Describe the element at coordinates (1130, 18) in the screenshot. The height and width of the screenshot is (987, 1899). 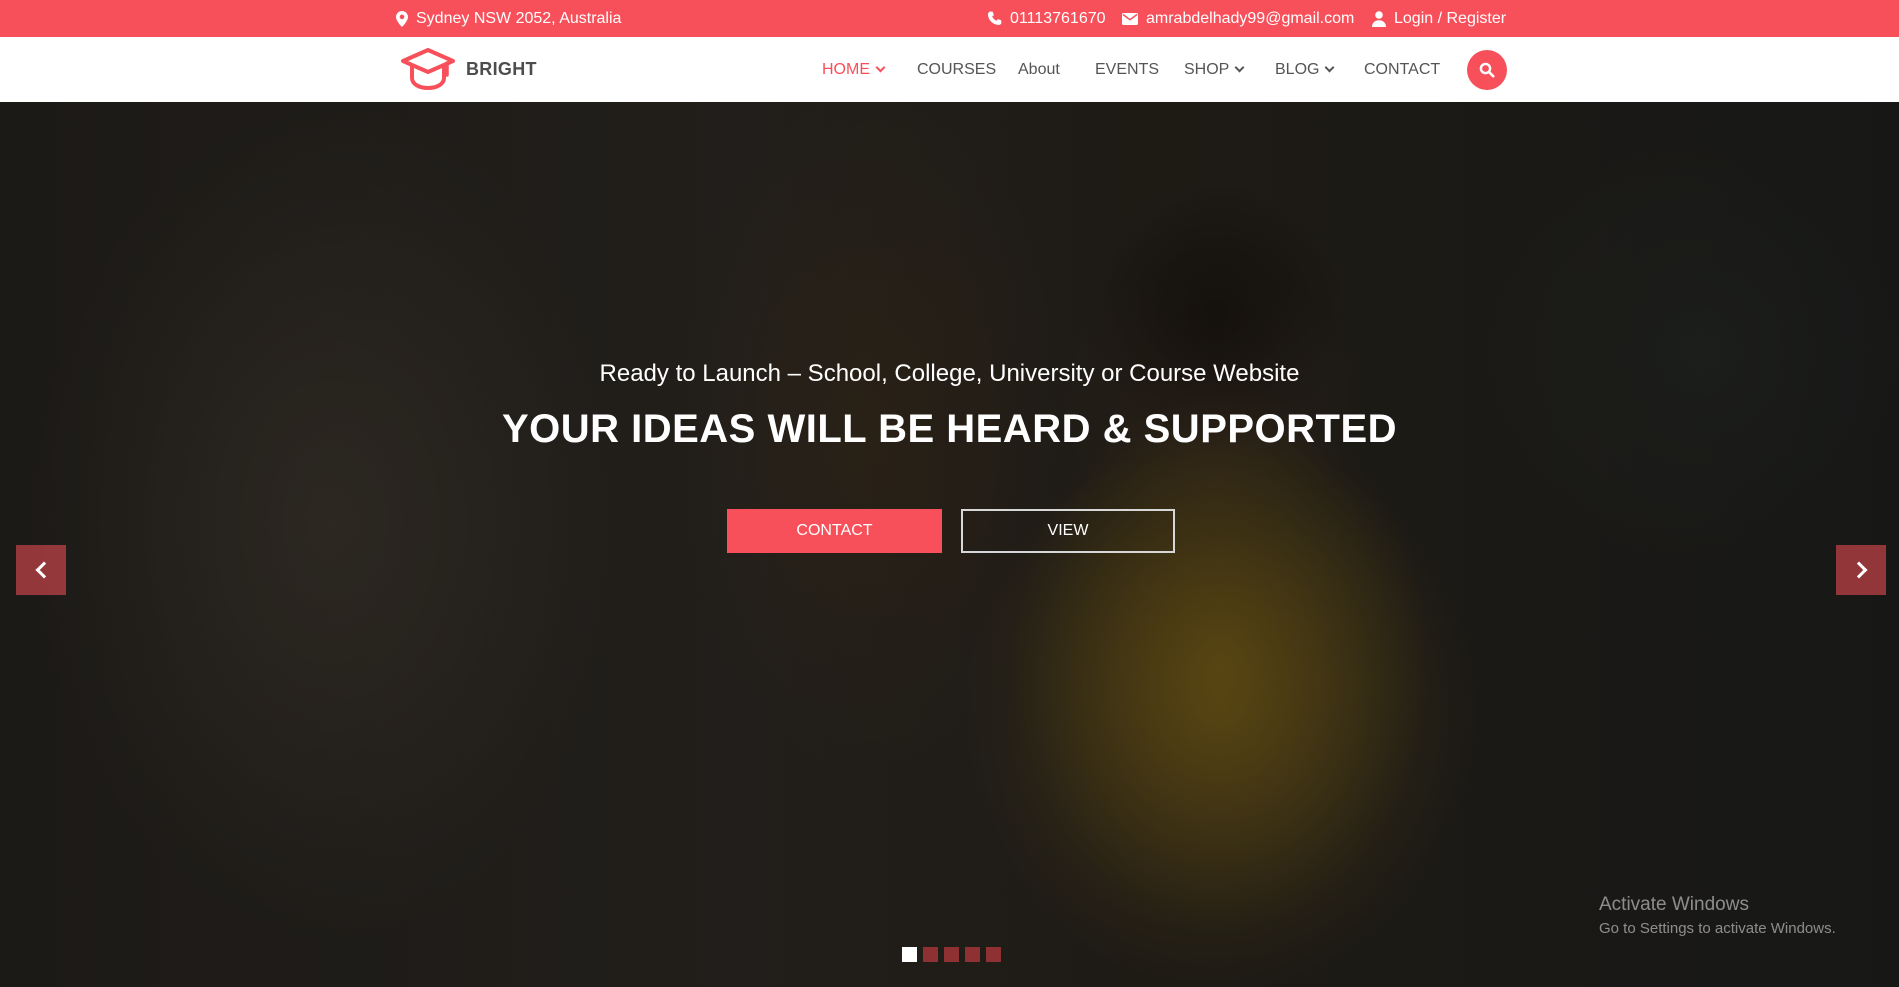
I see `envelope-icon` at that location.